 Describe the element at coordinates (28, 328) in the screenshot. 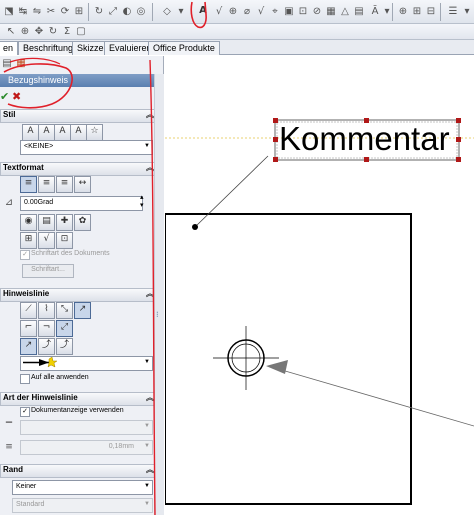

I see `leader-left-button: ⌐` at that location.